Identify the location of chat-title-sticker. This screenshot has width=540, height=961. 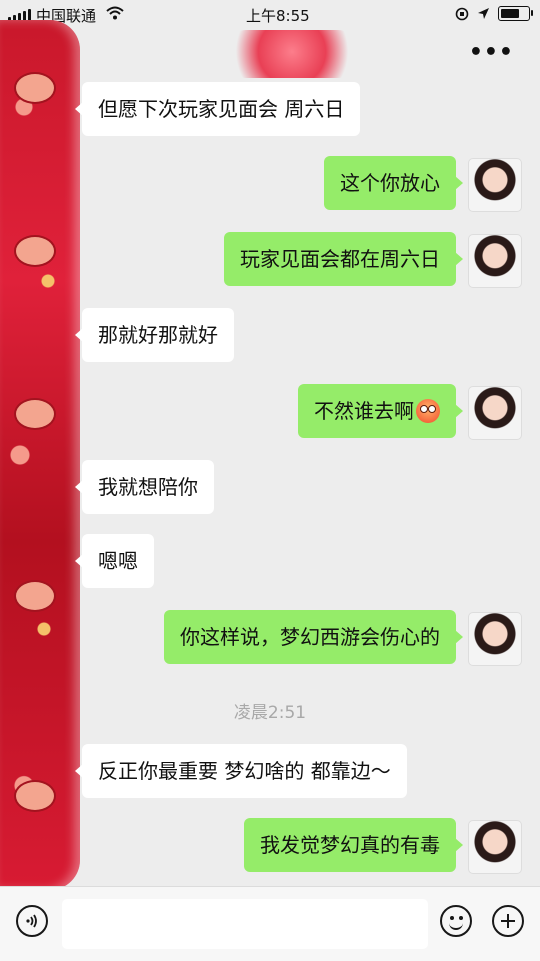
(292, 54).